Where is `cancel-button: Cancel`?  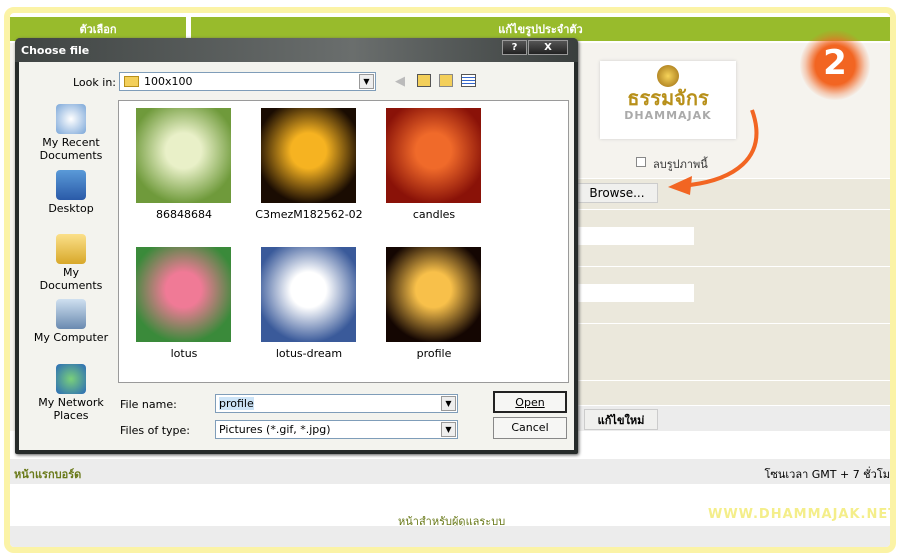
cancel-button: Cancel is located at coordinates (530, 428).